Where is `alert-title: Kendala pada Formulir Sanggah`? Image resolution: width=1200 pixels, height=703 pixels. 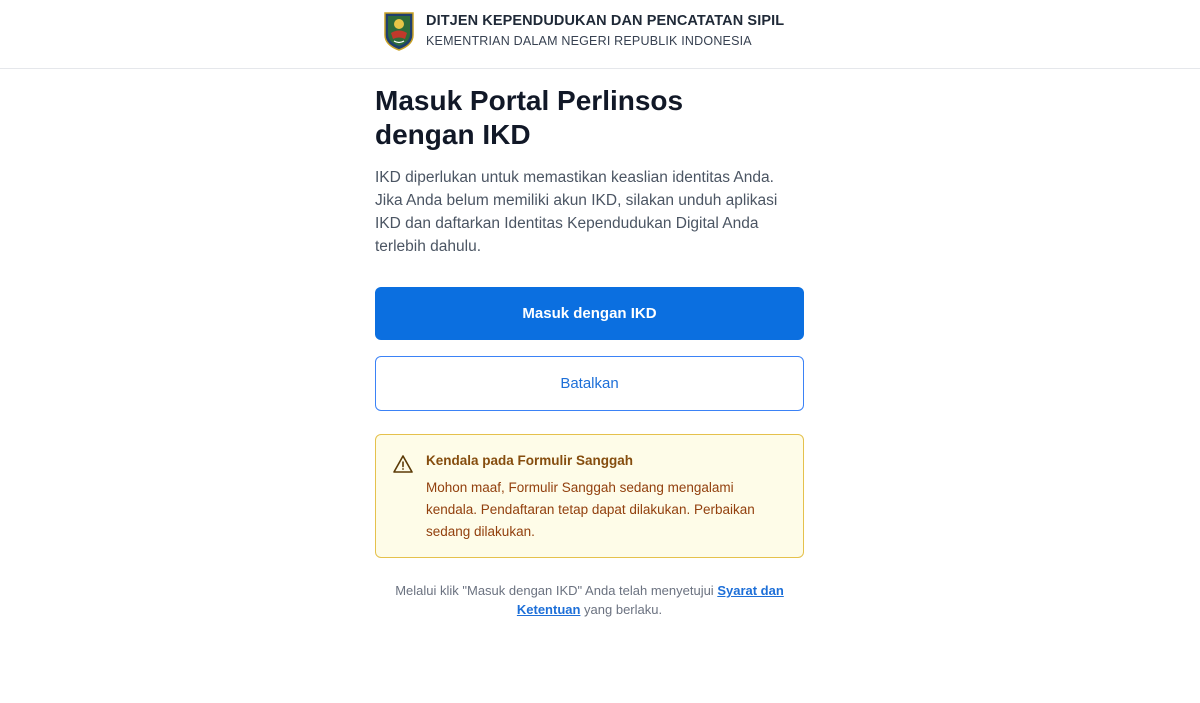
alert-title: Kendala pada Formulir Sanggah is located at coordinates (530, 460).